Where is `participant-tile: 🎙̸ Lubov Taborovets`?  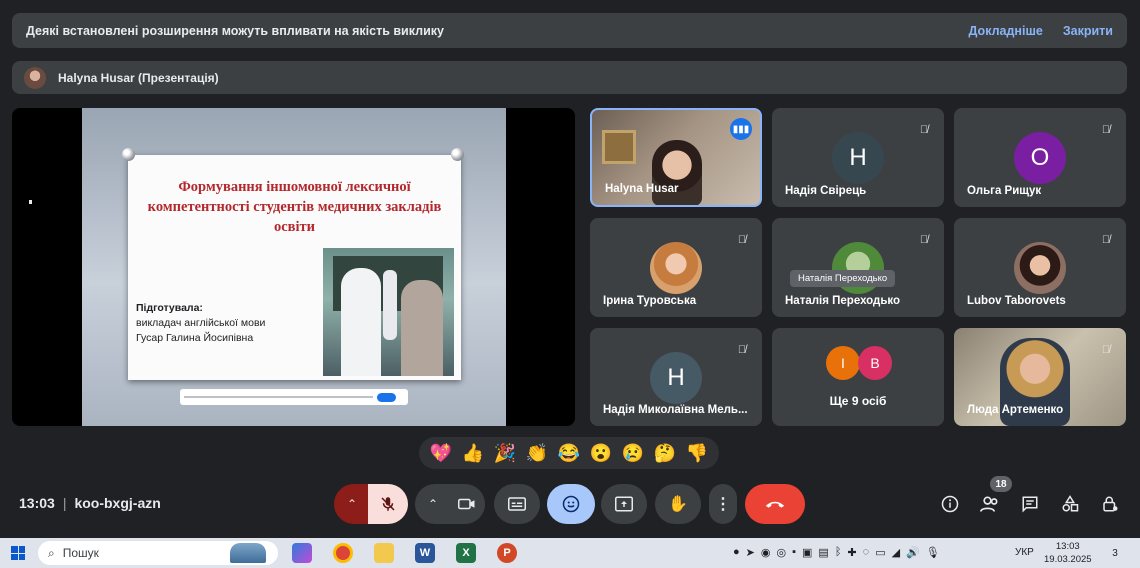
participant-tile: 🎙̸ Lubov Taborovets is located at coordinates (1040, 267).